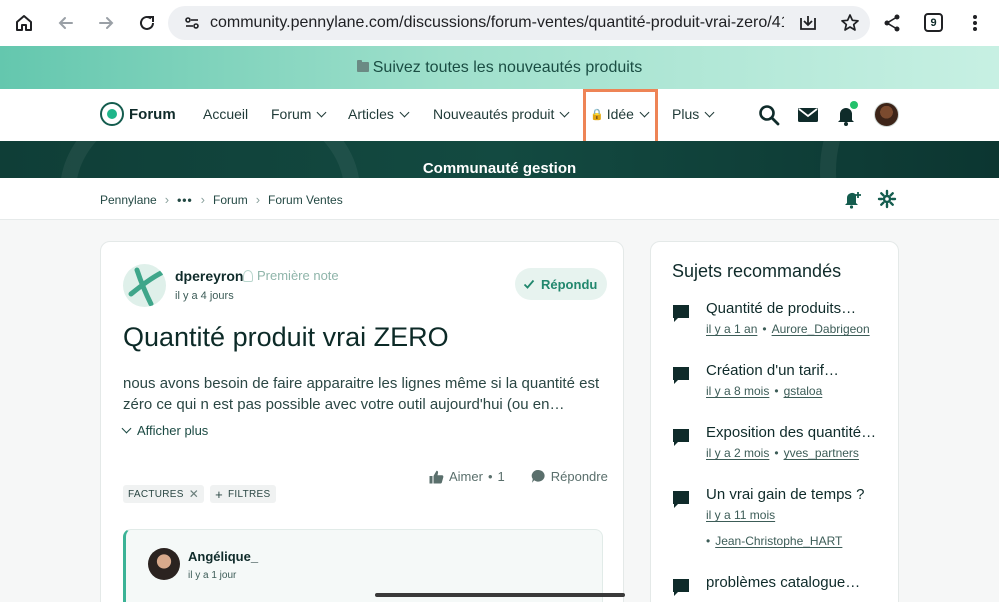 The width and height of the screenshot is (999, 602). Describe the element at coordinates (24, 23) in the screenshot. I see `home-icon` at that location.